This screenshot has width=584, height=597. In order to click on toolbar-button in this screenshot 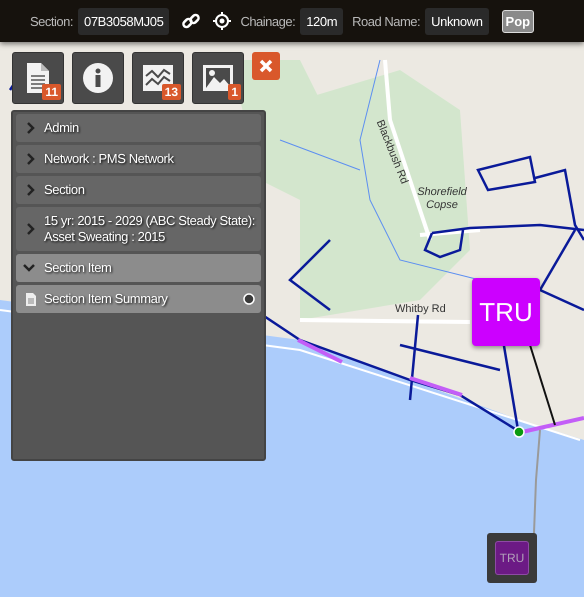, I will do `click(98, 78)`.